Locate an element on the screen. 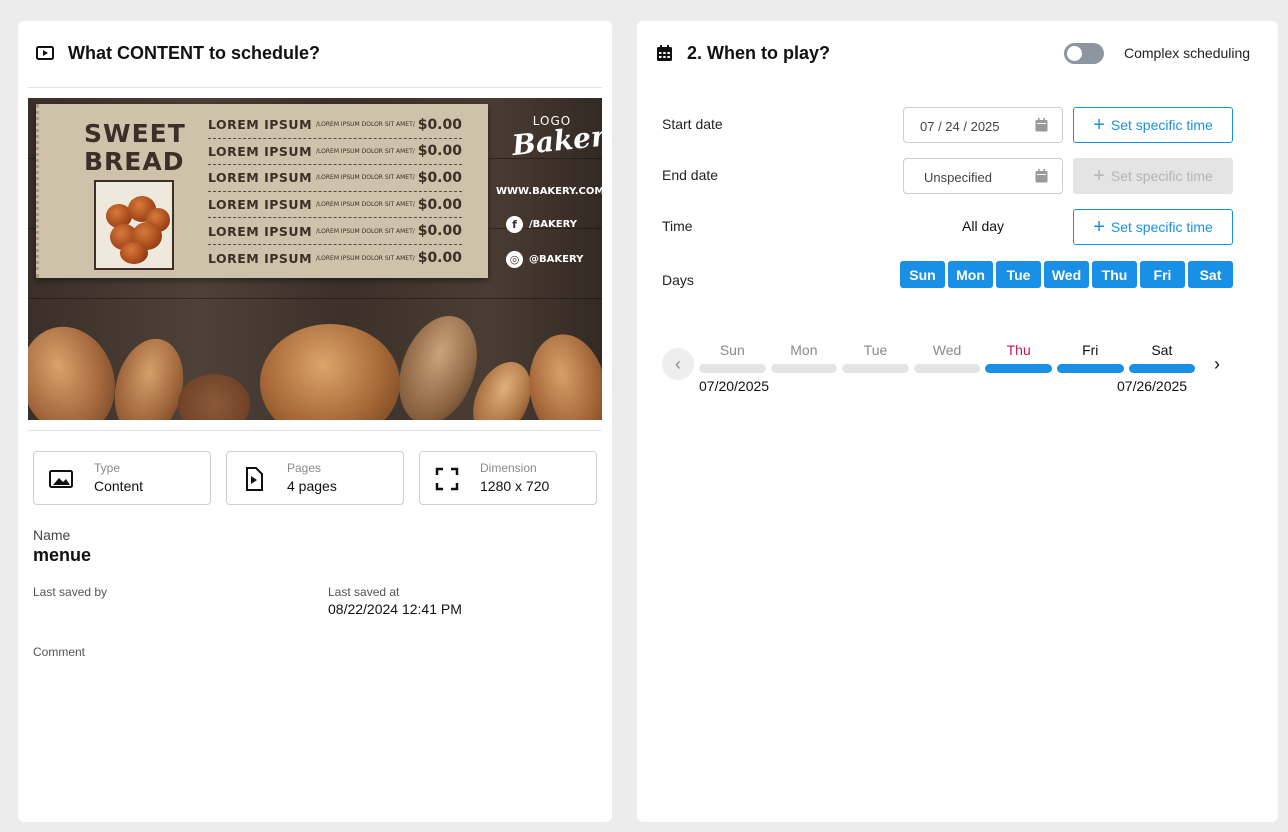 This screenshot has width=1288, height=832. week-start-date: 07/20/2025 is located at coordinates (734, 386).